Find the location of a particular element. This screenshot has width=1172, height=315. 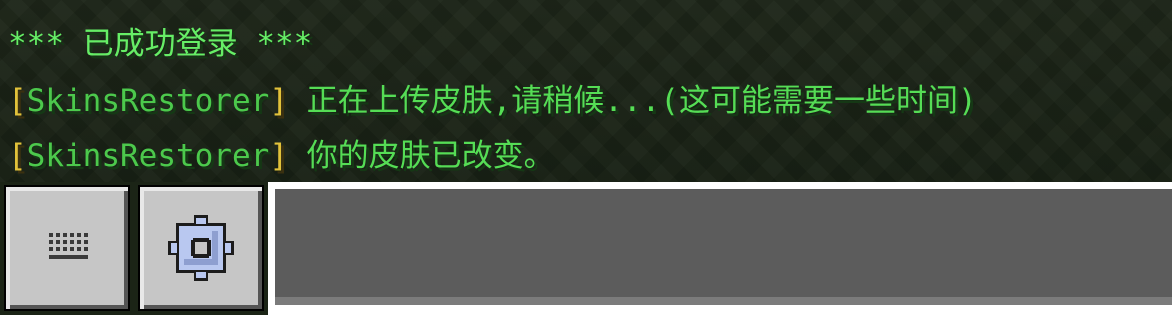

gear-icon is located at coordinates (201, 248).